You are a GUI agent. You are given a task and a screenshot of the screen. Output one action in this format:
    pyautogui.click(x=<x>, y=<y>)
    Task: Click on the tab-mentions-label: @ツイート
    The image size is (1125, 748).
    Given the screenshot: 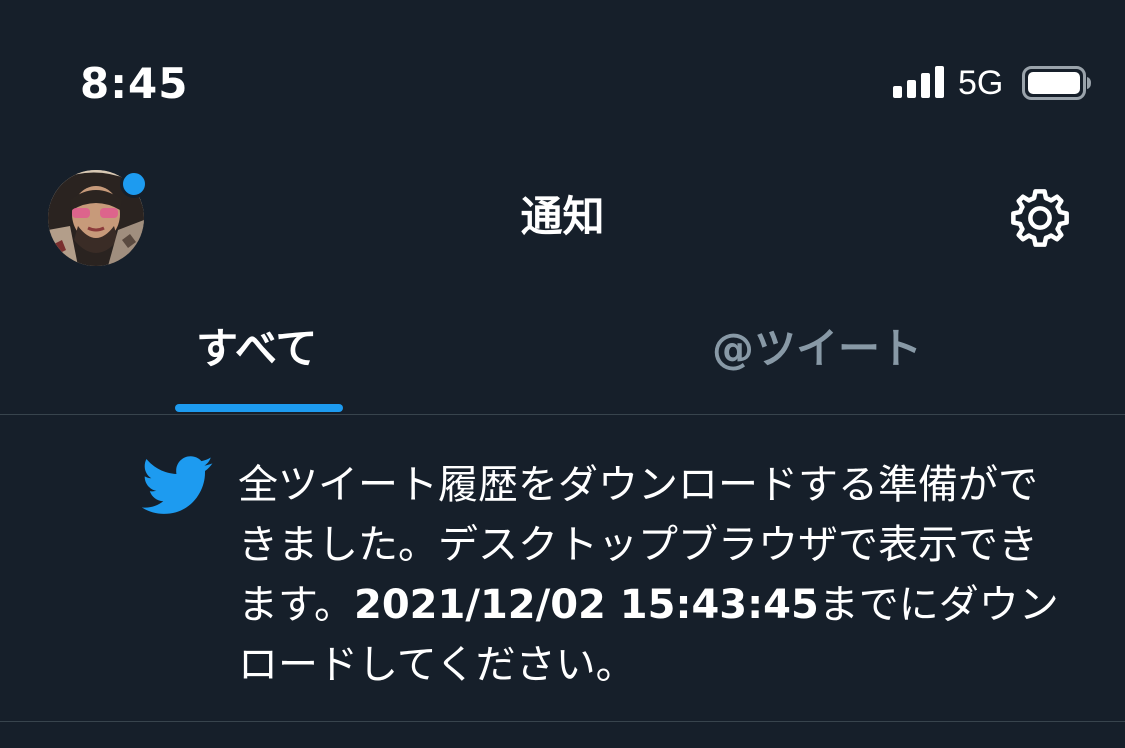 What is the action you would take?
    pyautogui.click(x=817, y=348)
    